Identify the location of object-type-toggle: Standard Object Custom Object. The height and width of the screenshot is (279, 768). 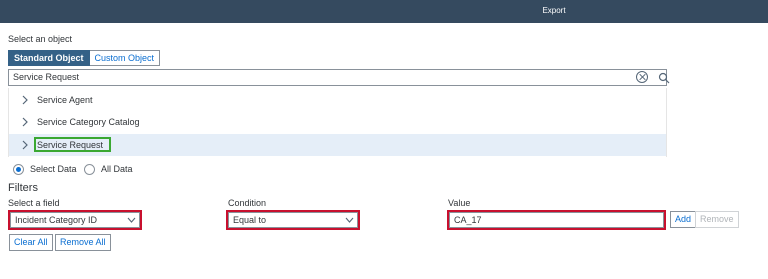
(84, 58).